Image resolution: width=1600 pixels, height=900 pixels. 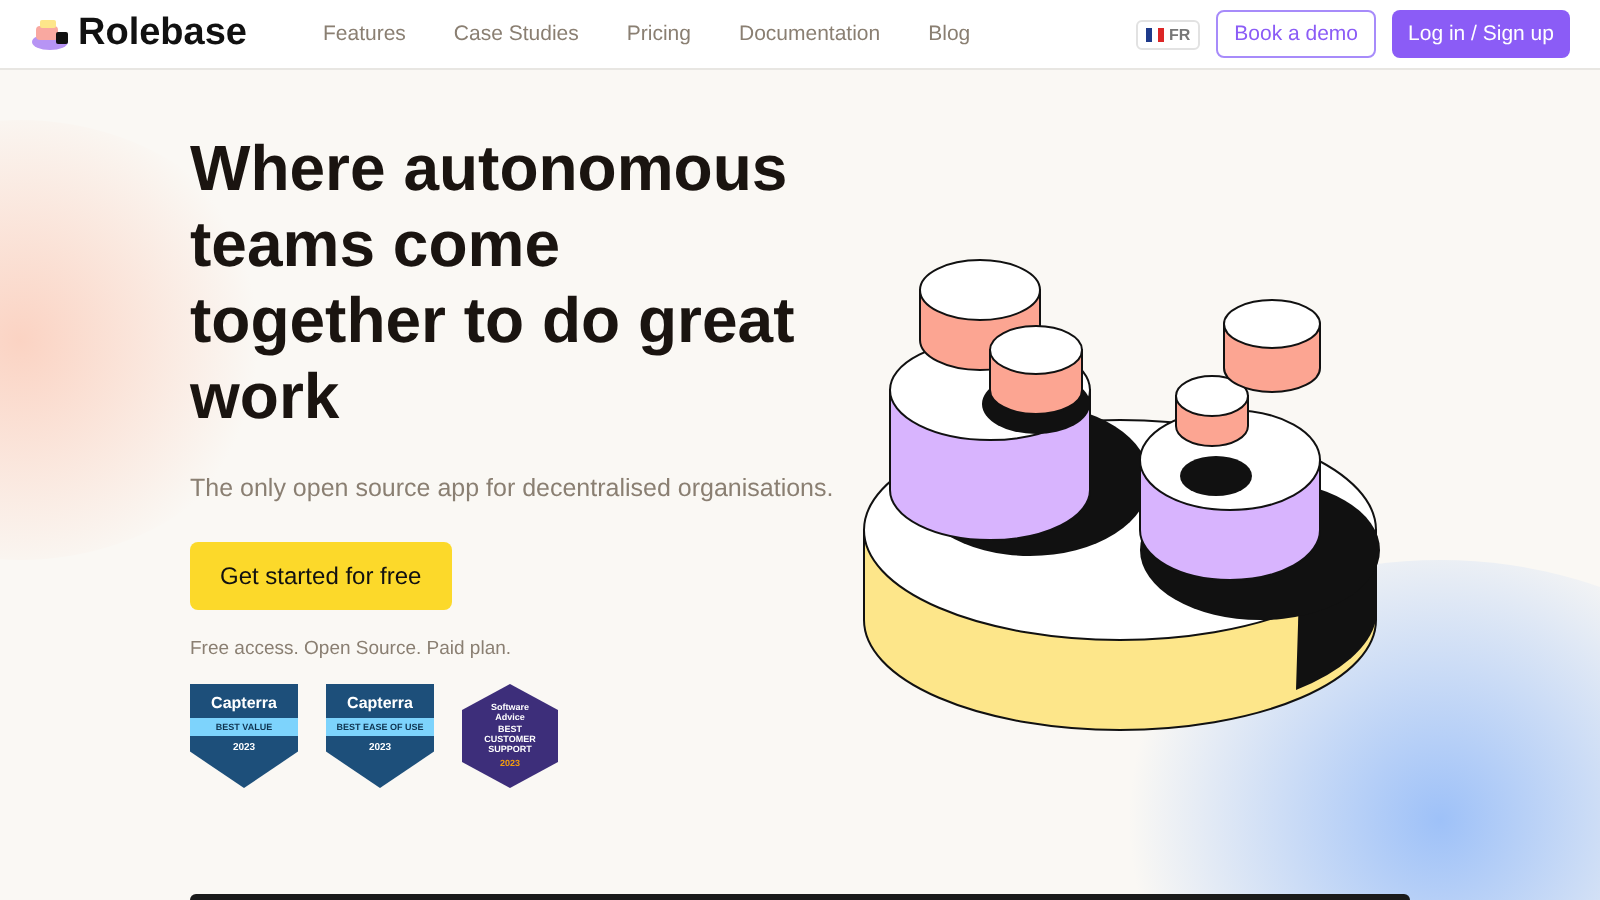 I want to click on login-button: Log in / Sign up, so click(x=1481, y=34).